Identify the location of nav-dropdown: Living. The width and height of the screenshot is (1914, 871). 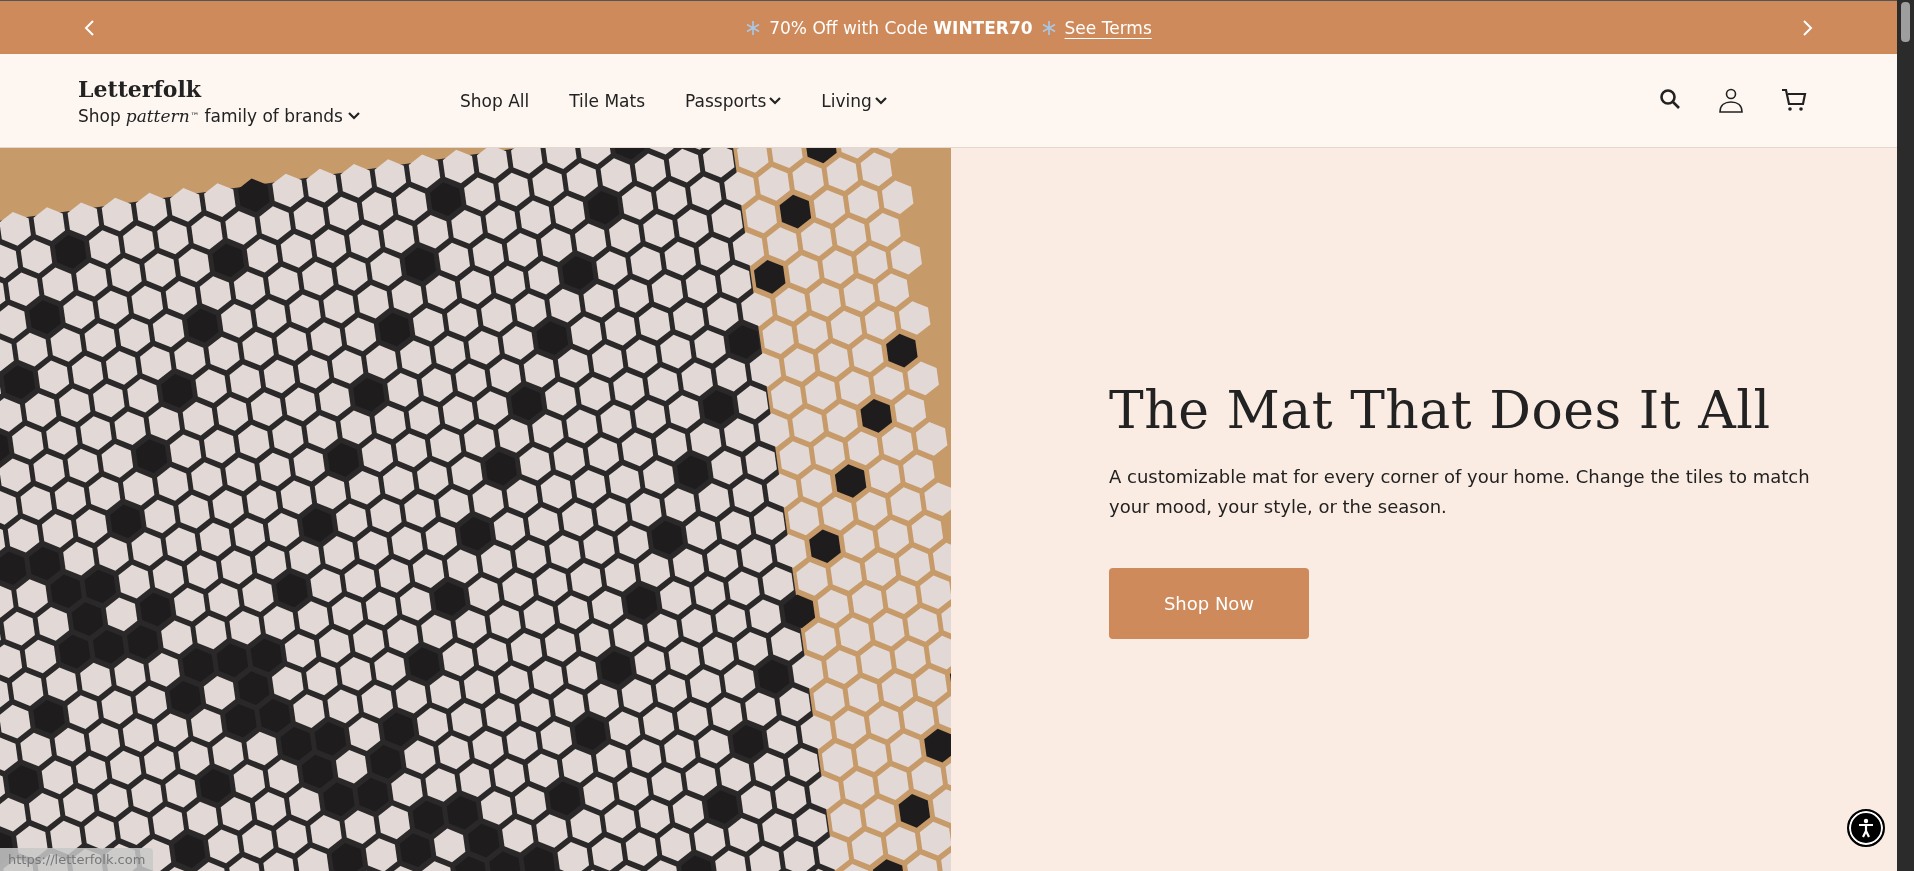
(854, 100).